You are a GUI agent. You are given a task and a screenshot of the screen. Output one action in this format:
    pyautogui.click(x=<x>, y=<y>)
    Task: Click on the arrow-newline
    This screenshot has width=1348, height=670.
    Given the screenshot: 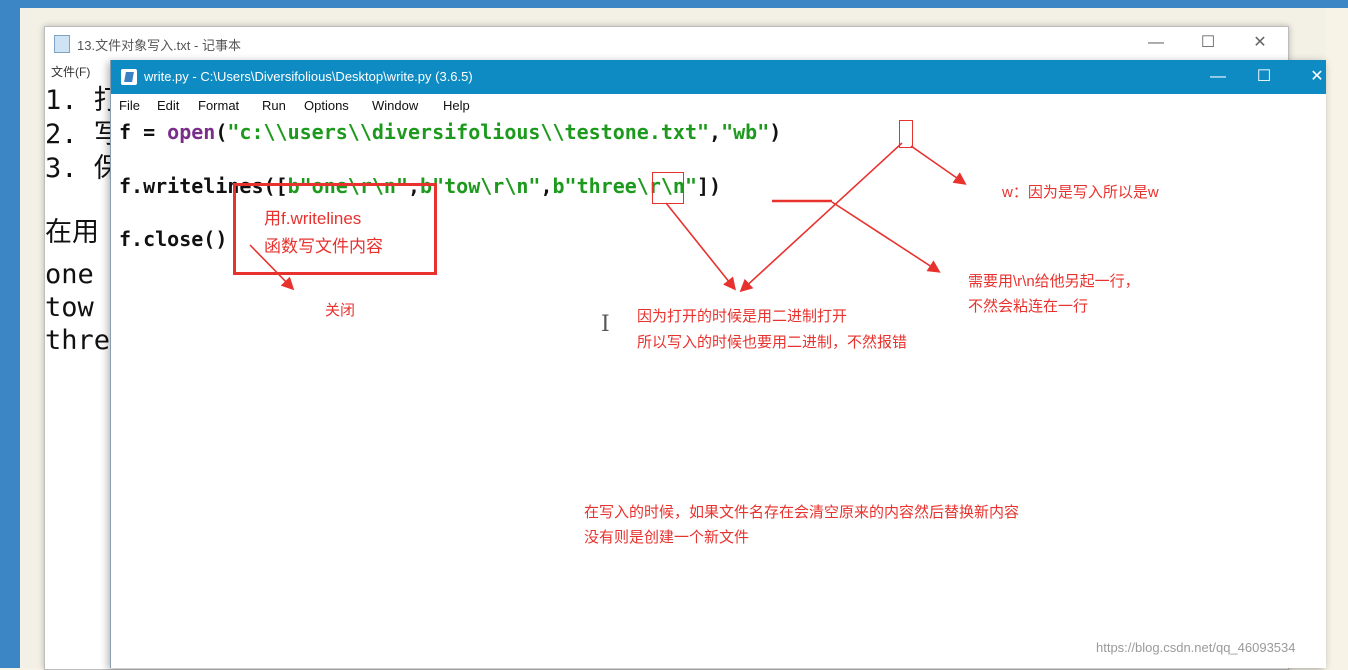 What is the action you would take?
    pyautogui.click(x=886, y=237)
    